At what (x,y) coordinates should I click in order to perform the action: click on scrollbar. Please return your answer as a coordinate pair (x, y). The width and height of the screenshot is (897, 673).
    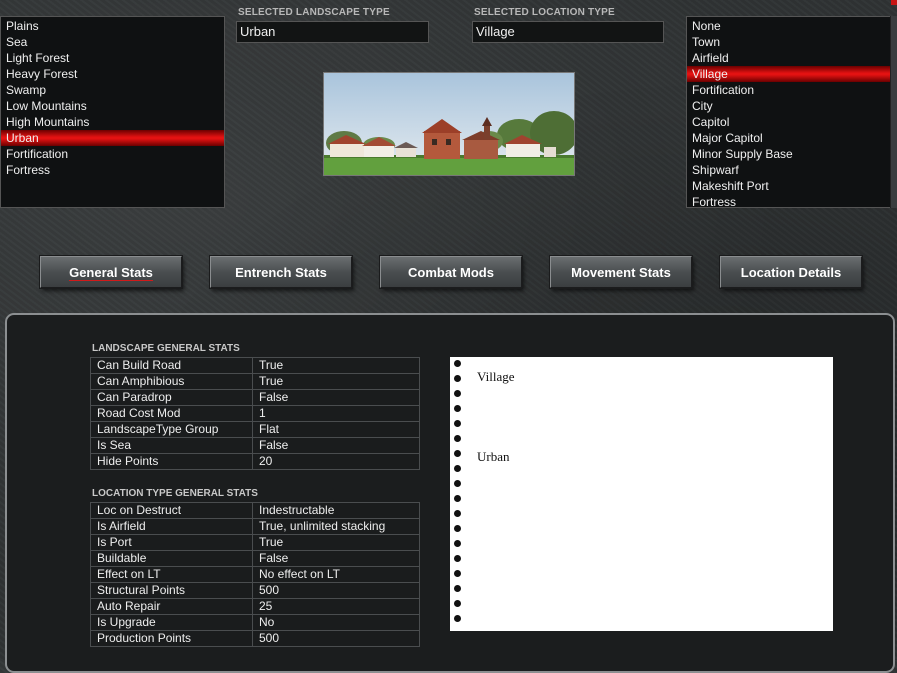
    Looking at the image, I should click on (893, 112).